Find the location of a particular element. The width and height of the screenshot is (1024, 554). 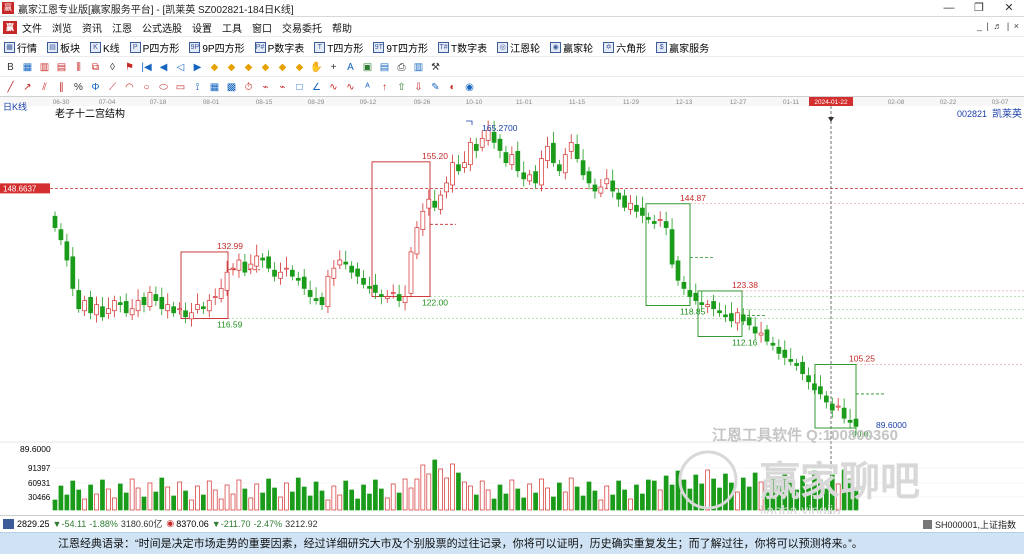

tools-icon: ⚒ is located at coordinates (435, 67).